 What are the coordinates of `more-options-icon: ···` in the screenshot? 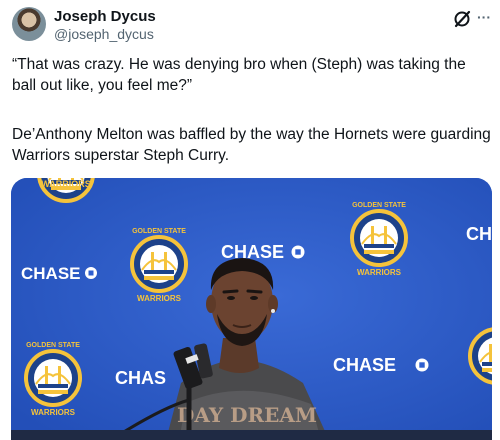 It's located at (484, 18).